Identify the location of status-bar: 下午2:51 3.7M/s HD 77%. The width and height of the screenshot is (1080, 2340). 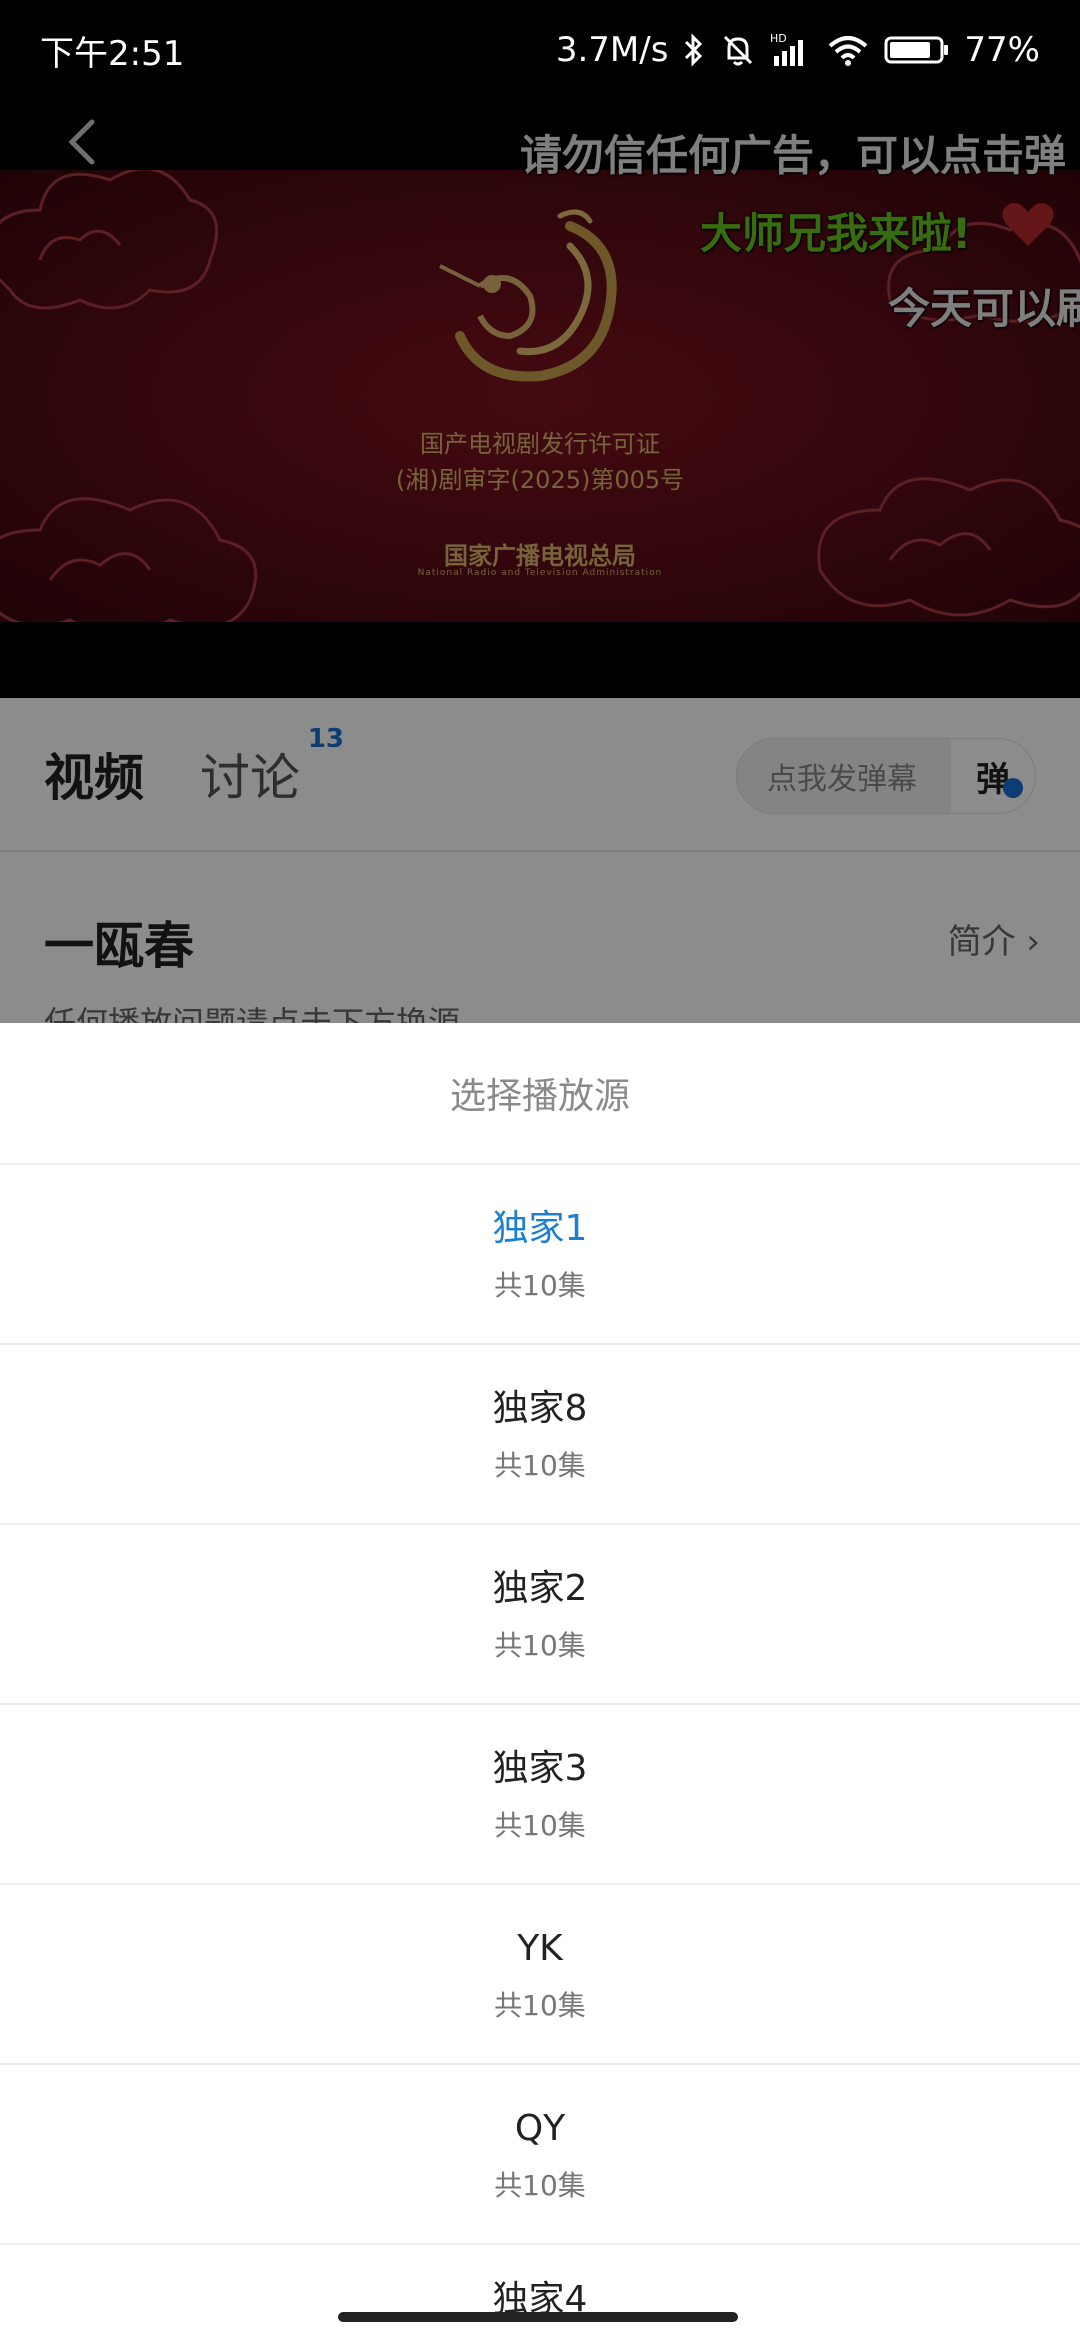
(540, 50).